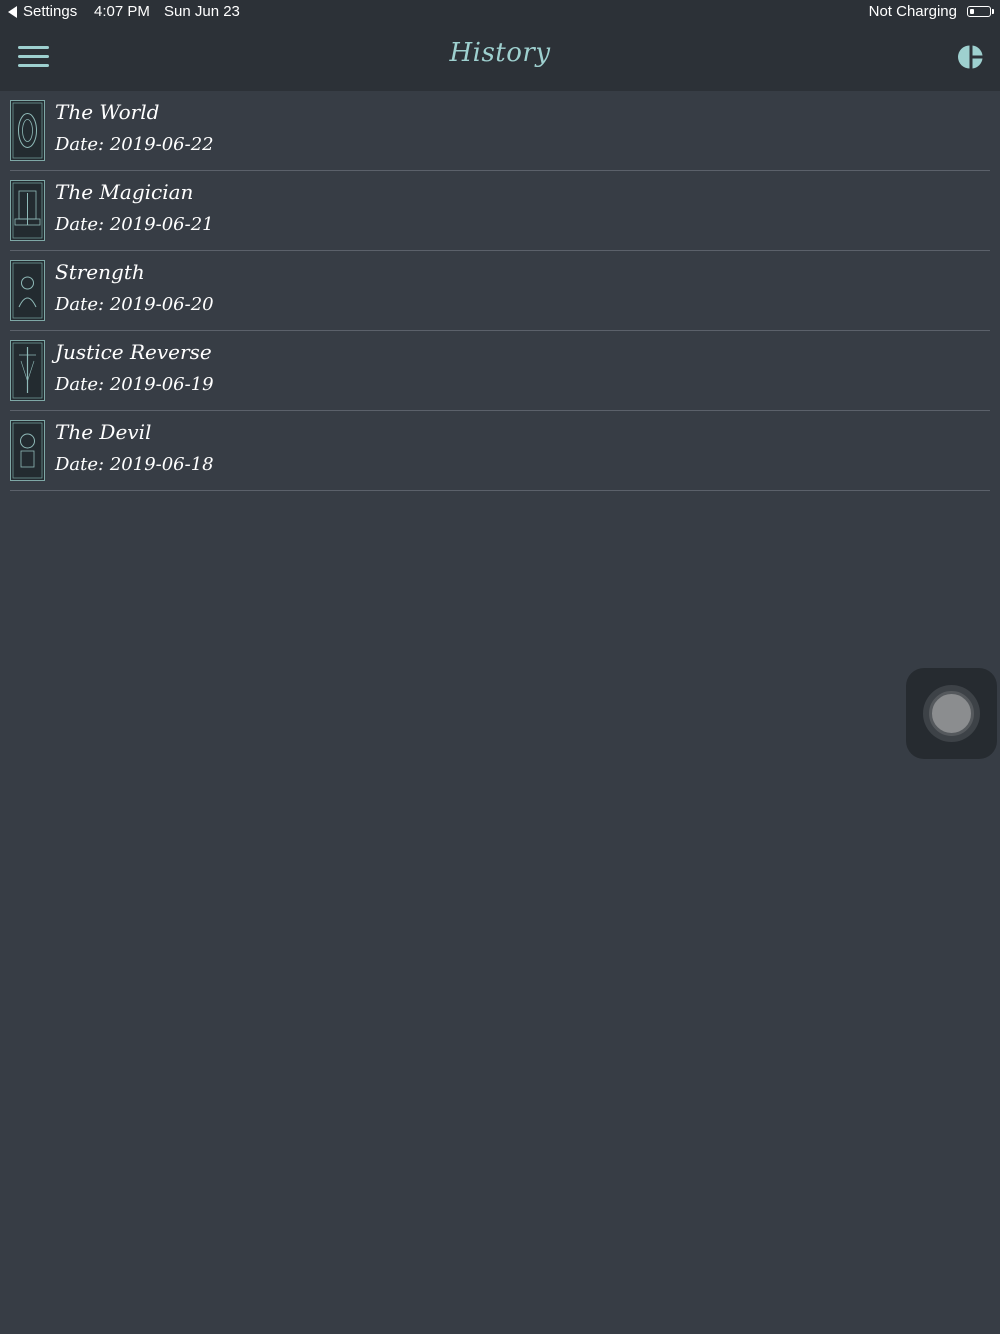  What do you see at coordinates (500, 371) in the screenshot?
I see `history-item: Justice Reverse Date: 2019-06-19` at bounding box center [500, 371].